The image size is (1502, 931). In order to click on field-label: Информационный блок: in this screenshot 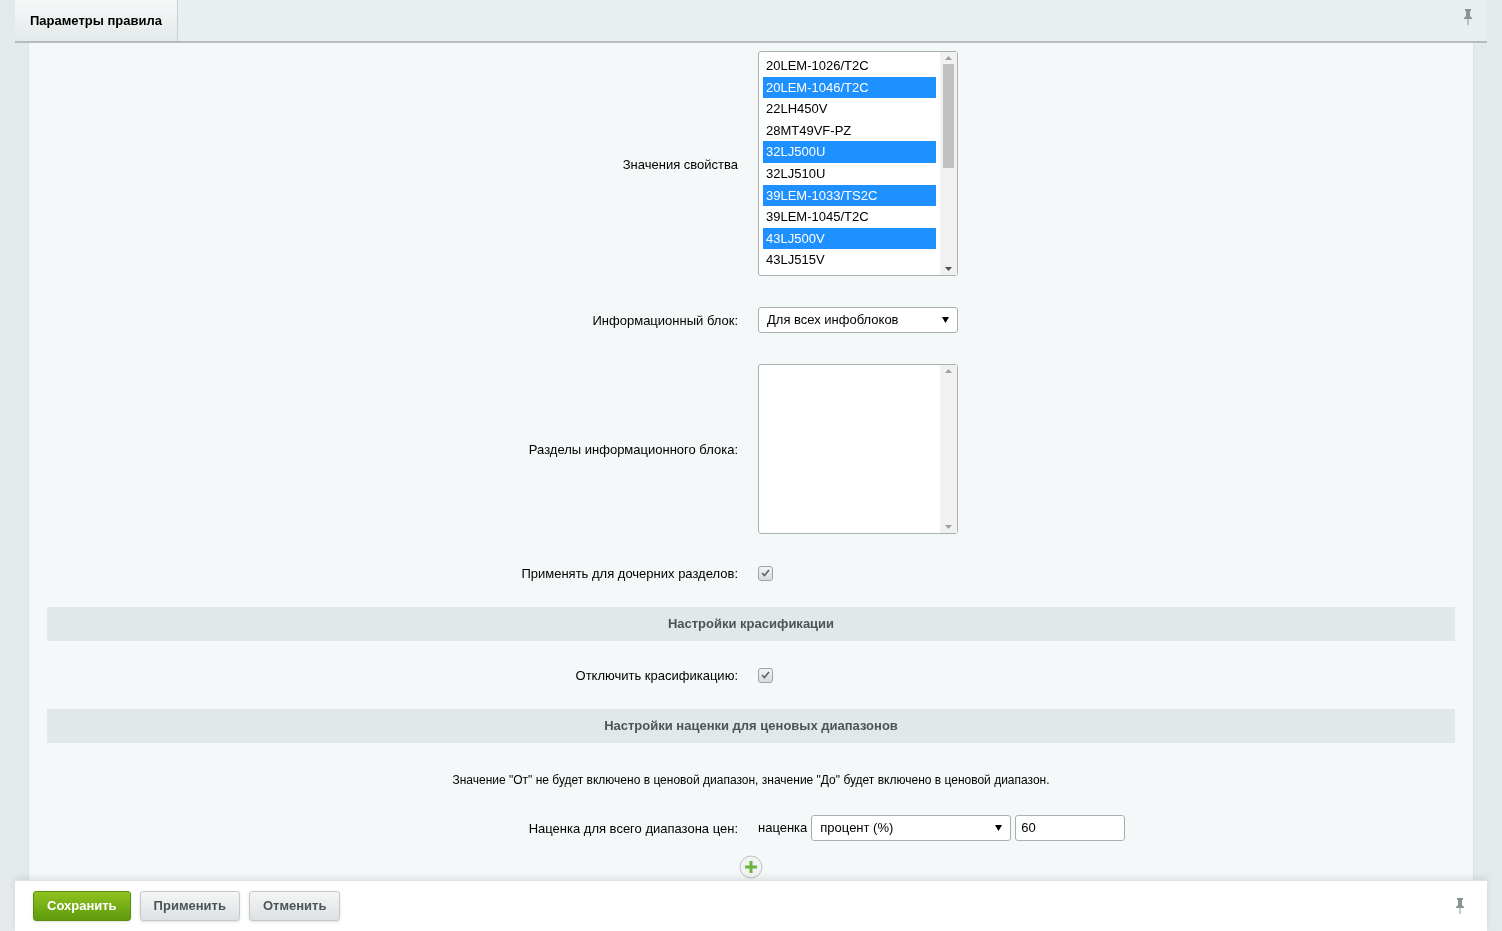, I will do `click(665, 320)`.